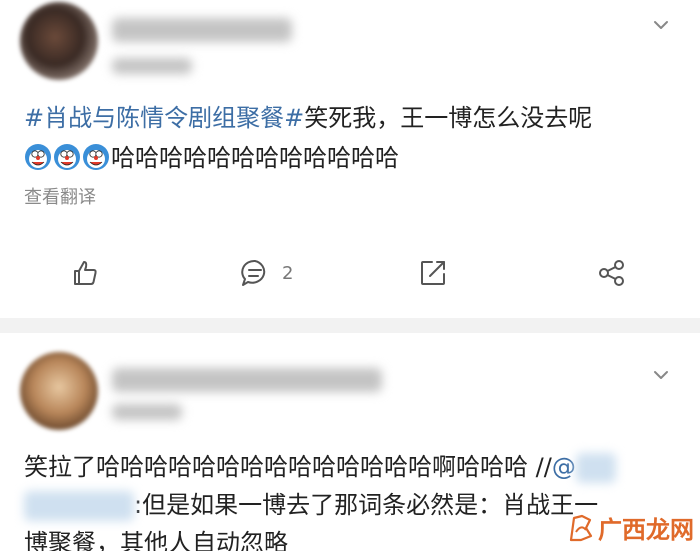 Image resolution: width=700 pixels, height=551 pixels. I want to click on repost-button, so click(433, 273).